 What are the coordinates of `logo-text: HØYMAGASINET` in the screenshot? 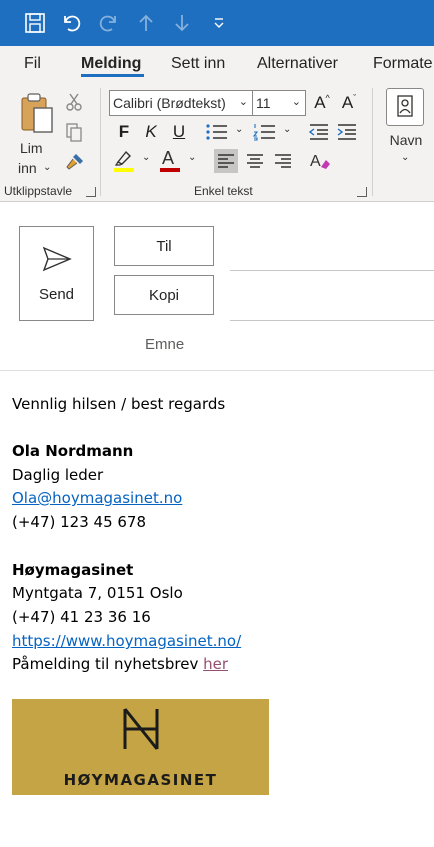 It's located at (140, 780).